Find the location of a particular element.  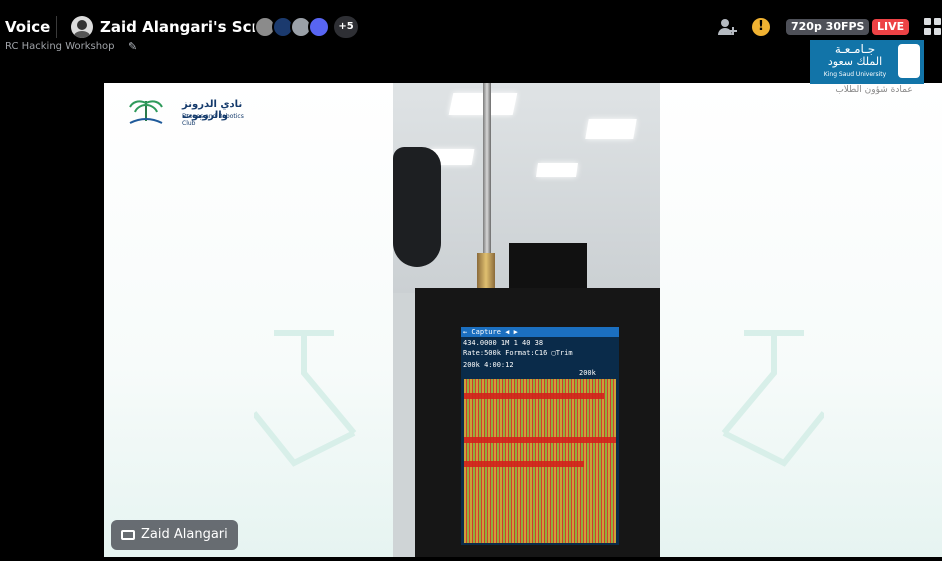

lcd-bandwidth: 200k 4:00:12 is located at coordinates (488, 365).